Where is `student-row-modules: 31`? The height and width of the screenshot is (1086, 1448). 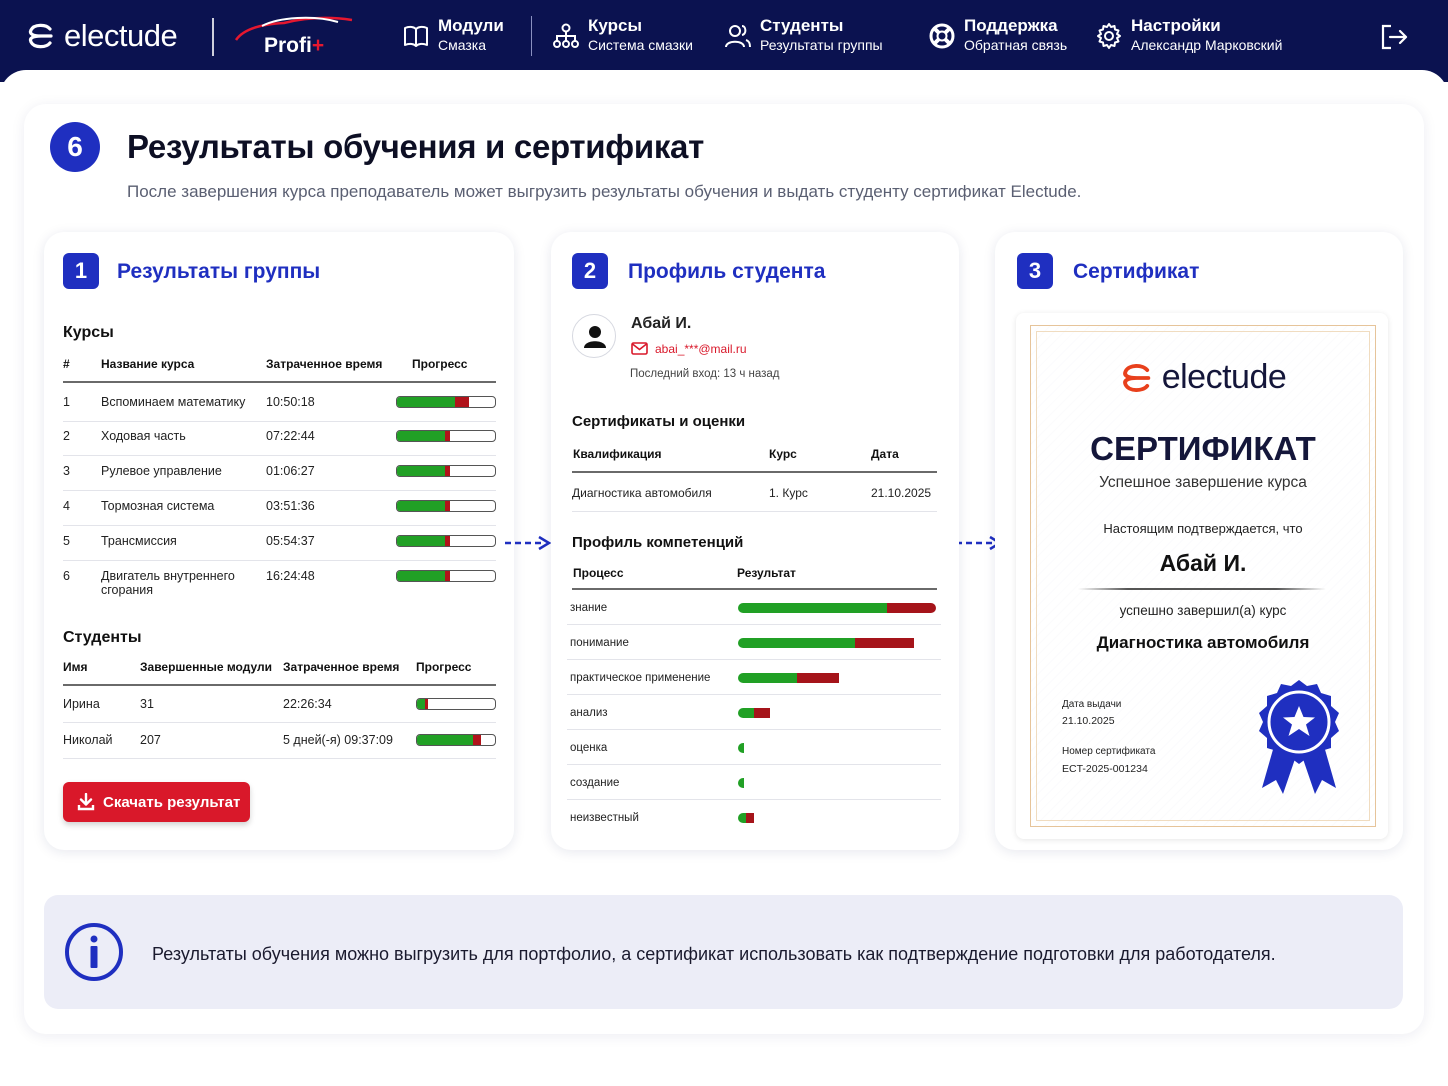 student-row-modules: 31 is located at coordinates (147, 704).